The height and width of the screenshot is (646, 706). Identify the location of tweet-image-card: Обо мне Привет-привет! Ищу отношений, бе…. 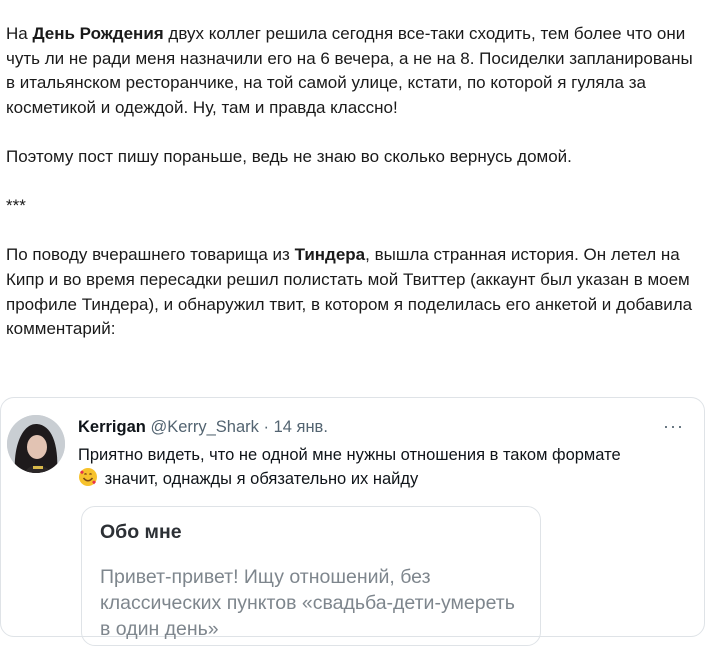
(311, 576).